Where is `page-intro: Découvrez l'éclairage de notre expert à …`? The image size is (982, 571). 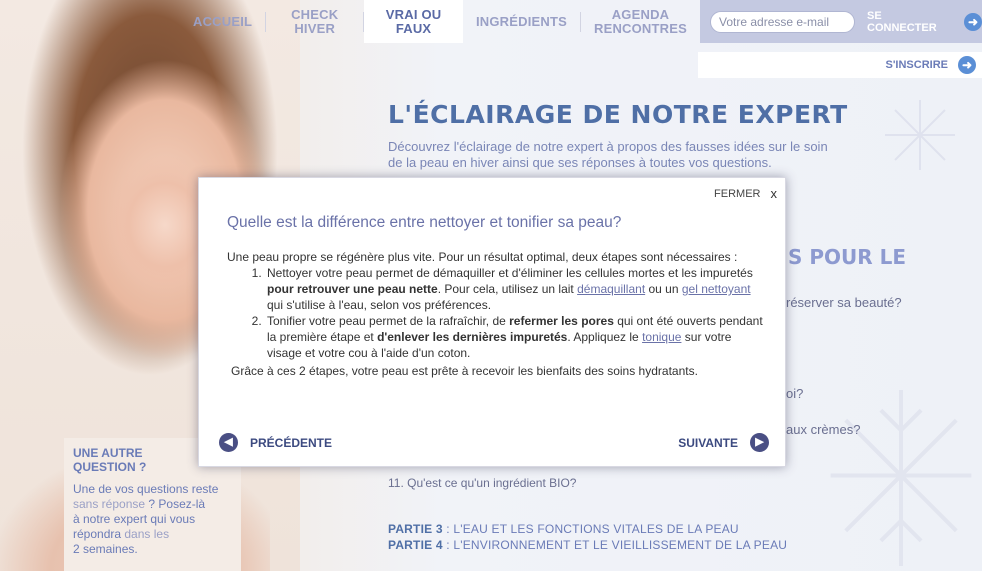
page-intro: Découvrez l'éclairage de notre expert à … is located at coordinates (608, 154).